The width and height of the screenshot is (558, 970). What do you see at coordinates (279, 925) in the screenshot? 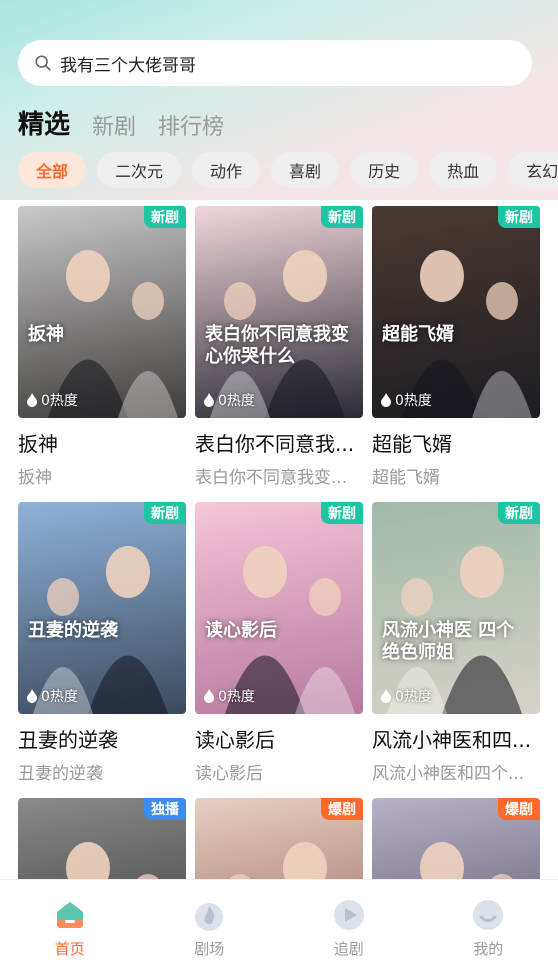
I see `bottom-nav: 首页 剧场 追剧 我的` at bounding box center [279, 925].